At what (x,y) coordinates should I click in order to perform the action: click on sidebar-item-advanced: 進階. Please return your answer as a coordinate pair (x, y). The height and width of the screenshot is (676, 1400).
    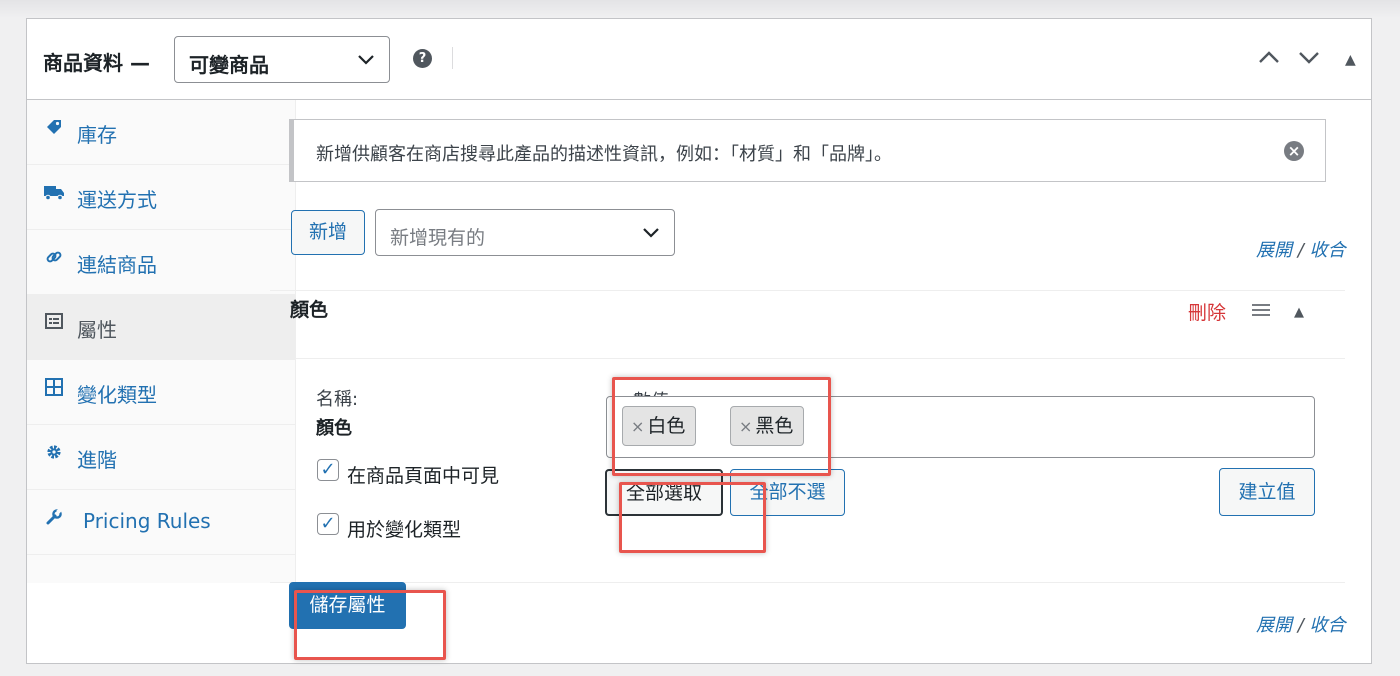
    Looking at the image, I should click on (161, 457).